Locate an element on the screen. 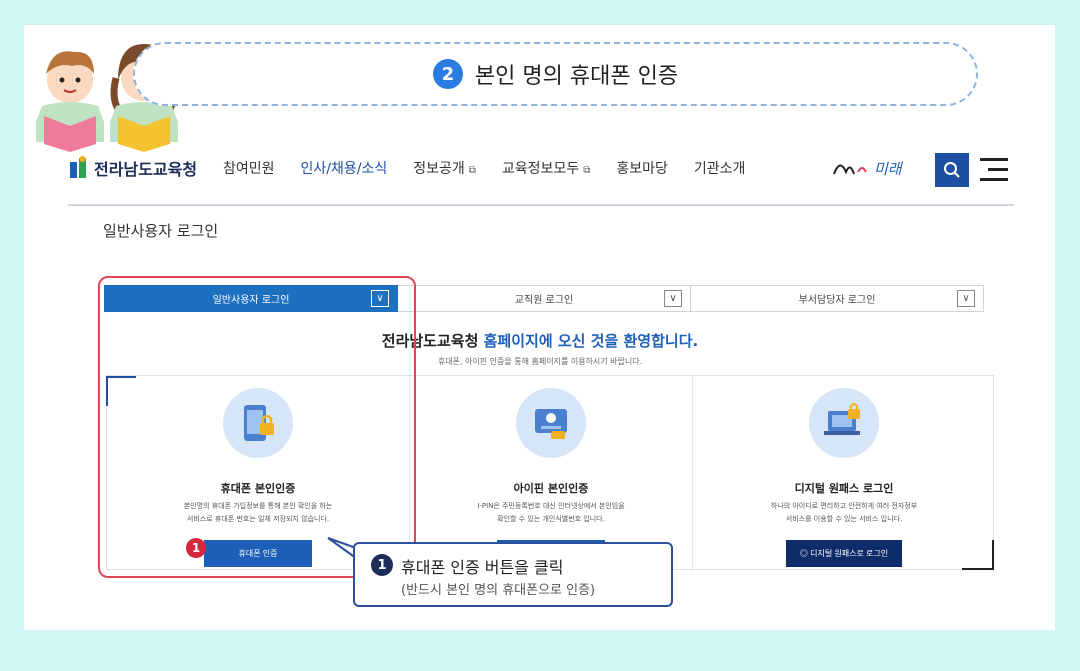  page-title: 일반사용자 로그인 is located at coordinates (161, 231).